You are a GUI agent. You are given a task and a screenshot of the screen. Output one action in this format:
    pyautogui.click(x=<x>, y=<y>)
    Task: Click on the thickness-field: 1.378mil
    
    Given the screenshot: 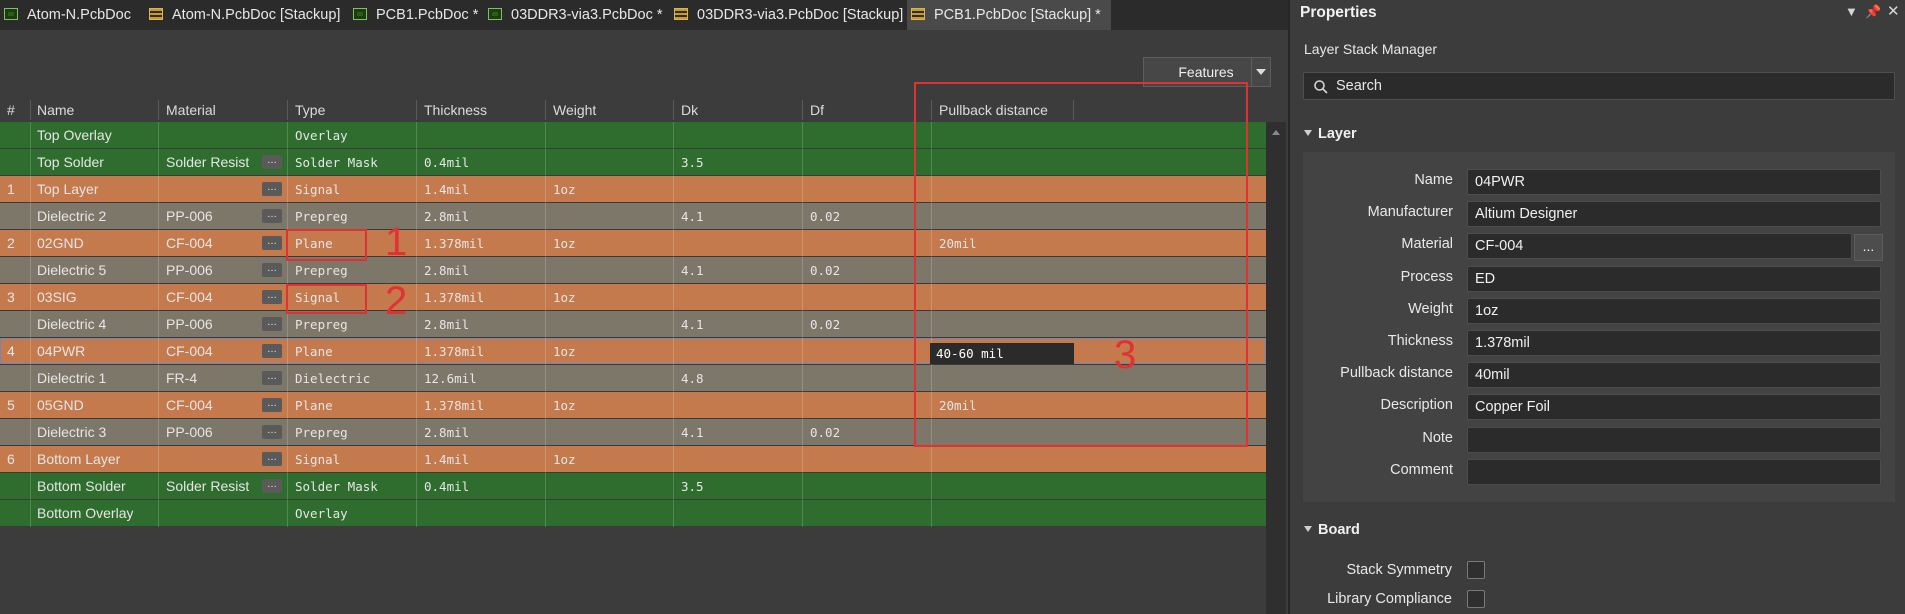 What is the action you would take?
    pyautogui.click(x=1674, y=343)
    